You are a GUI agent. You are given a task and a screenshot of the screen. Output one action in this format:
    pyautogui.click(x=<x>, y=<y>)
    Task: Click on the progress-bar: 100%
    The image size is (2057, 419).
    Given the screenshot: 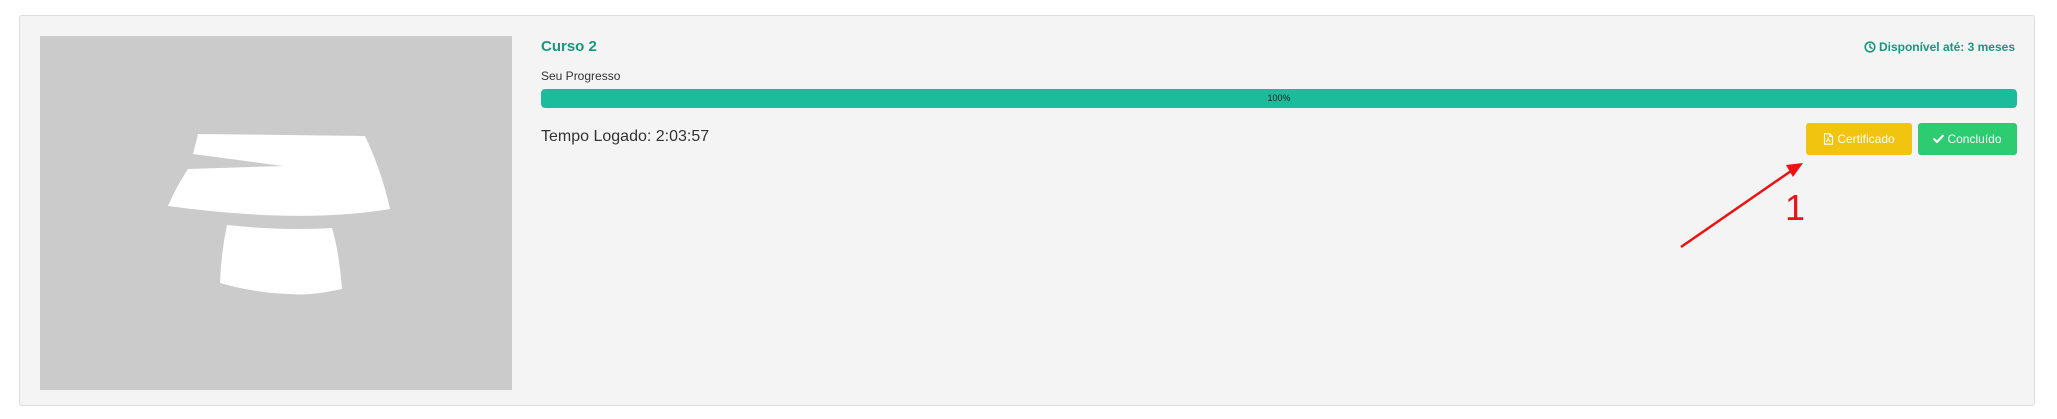 What is the action you would take?
    pyautogui.click(x=1279, y=98)
    